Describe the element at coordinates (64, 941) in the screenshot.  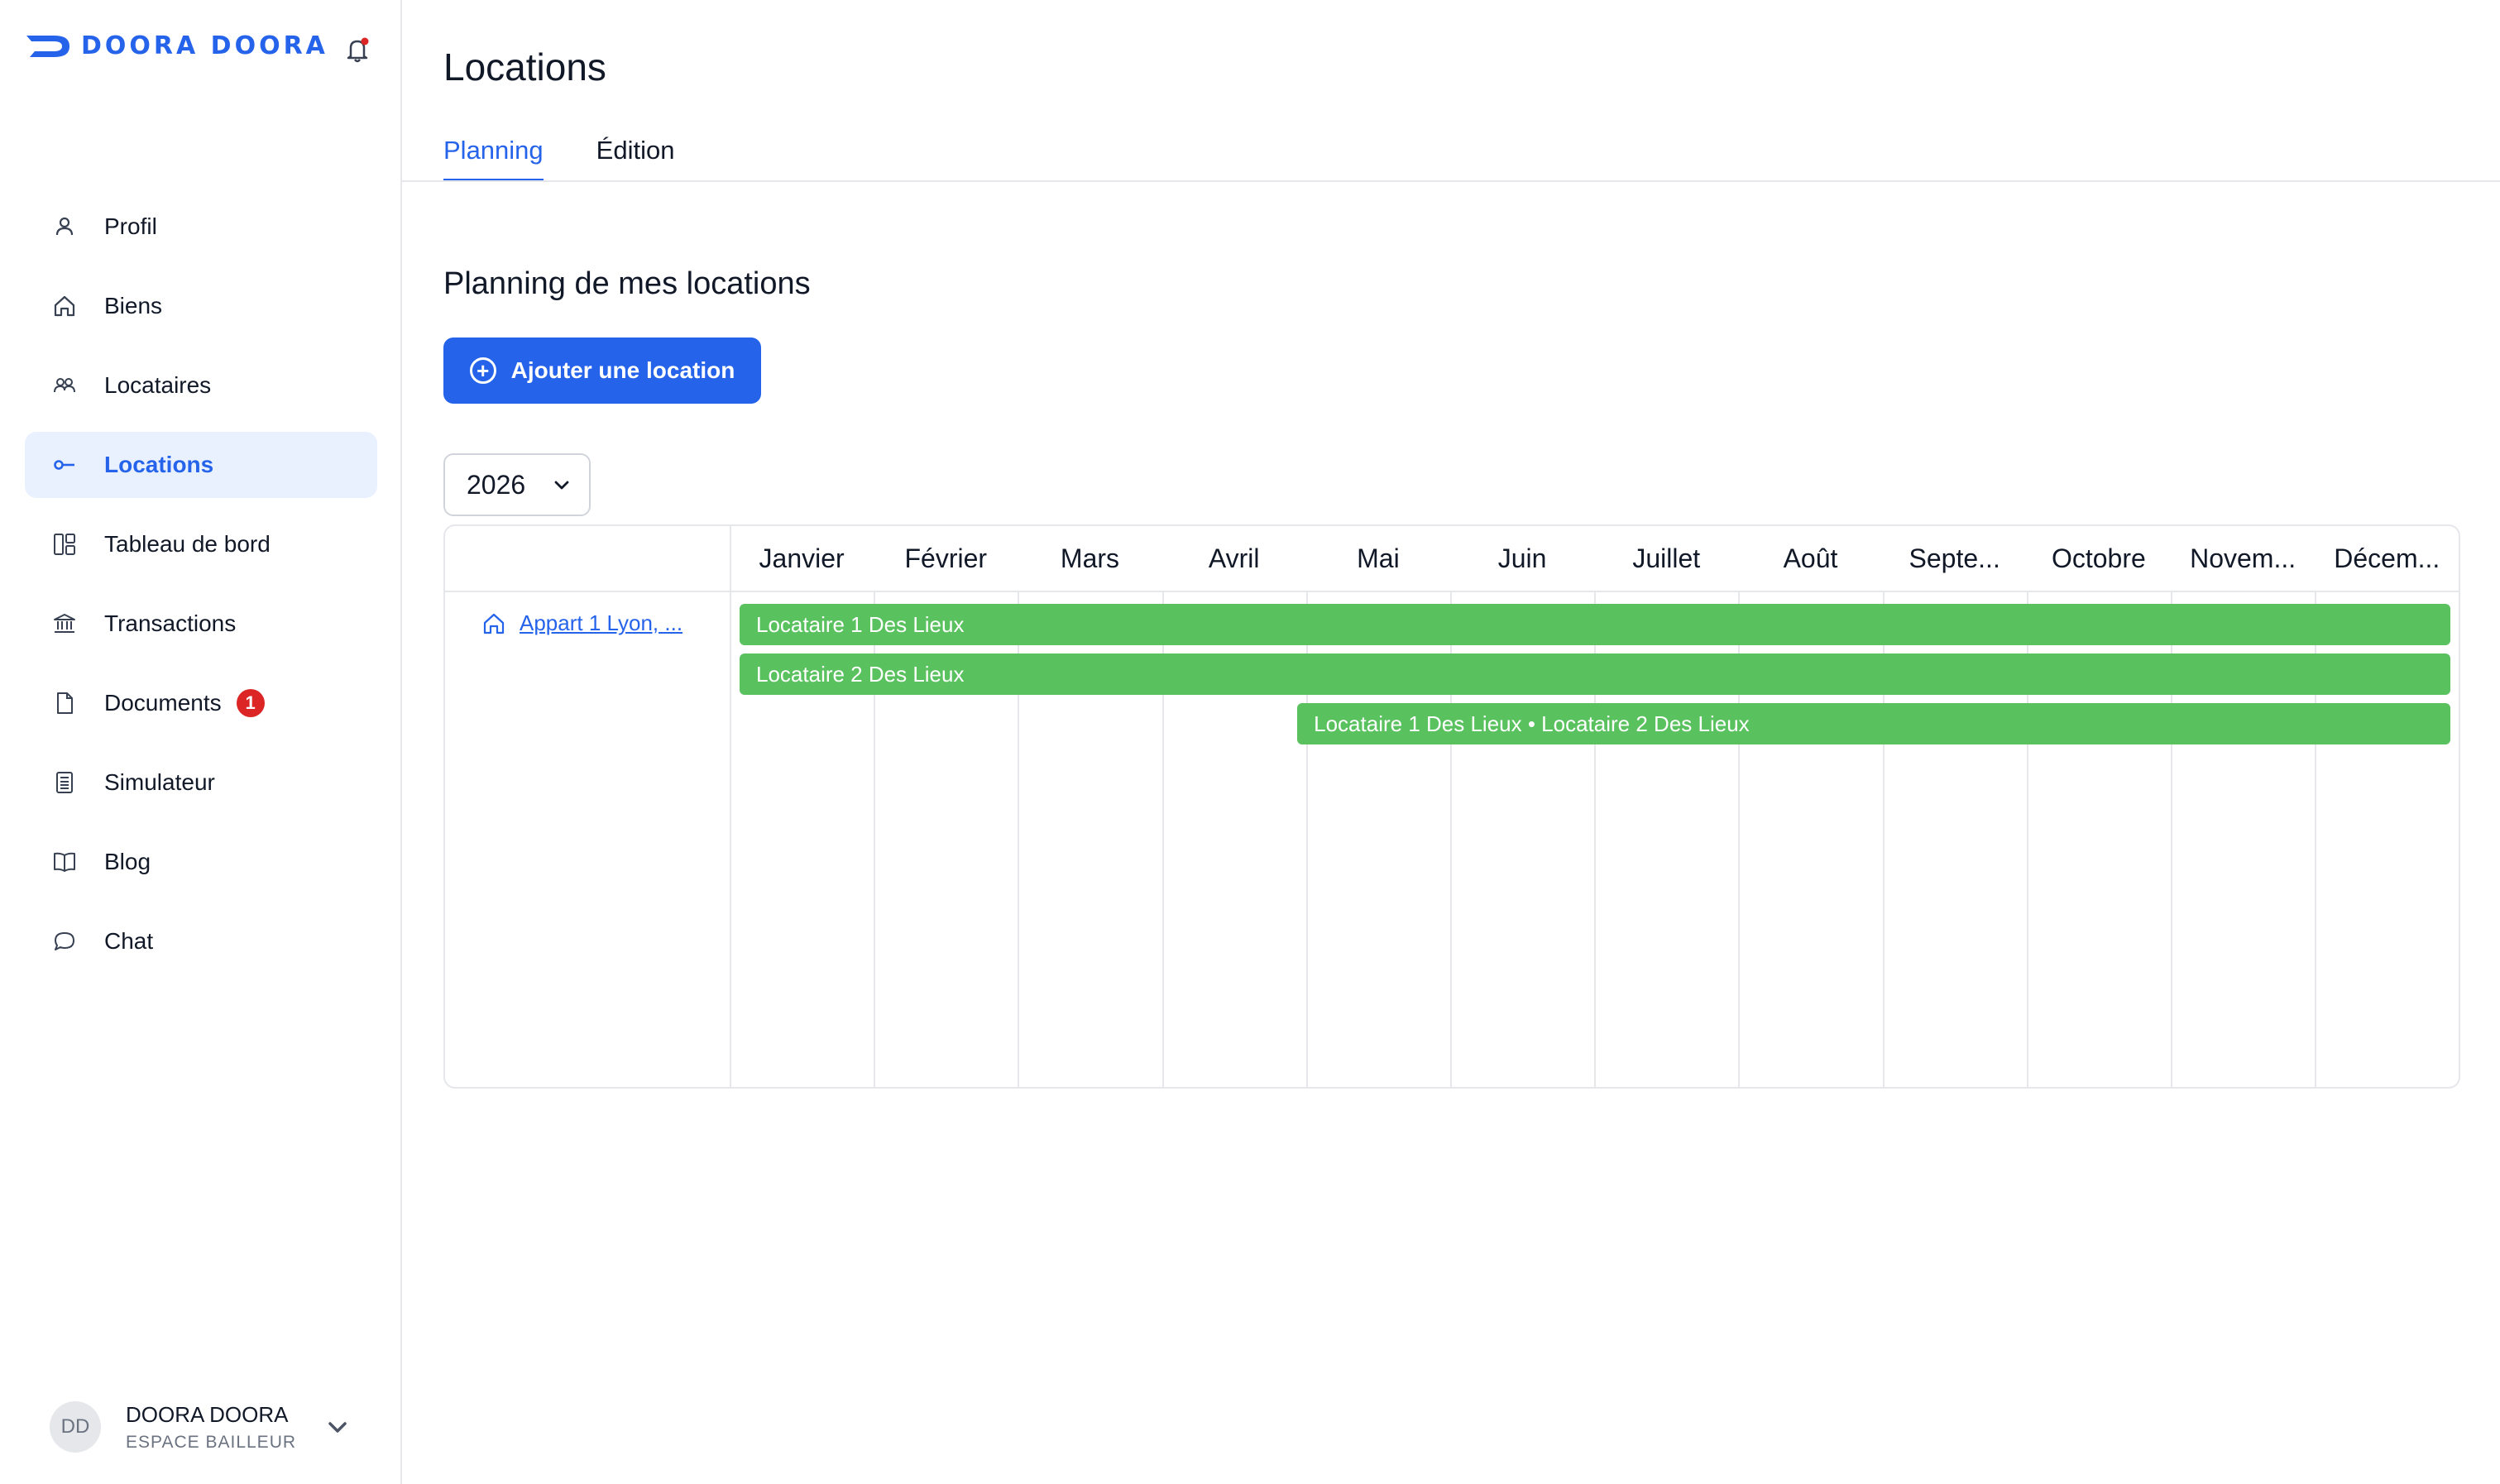
I see `chat-icon` at that location.